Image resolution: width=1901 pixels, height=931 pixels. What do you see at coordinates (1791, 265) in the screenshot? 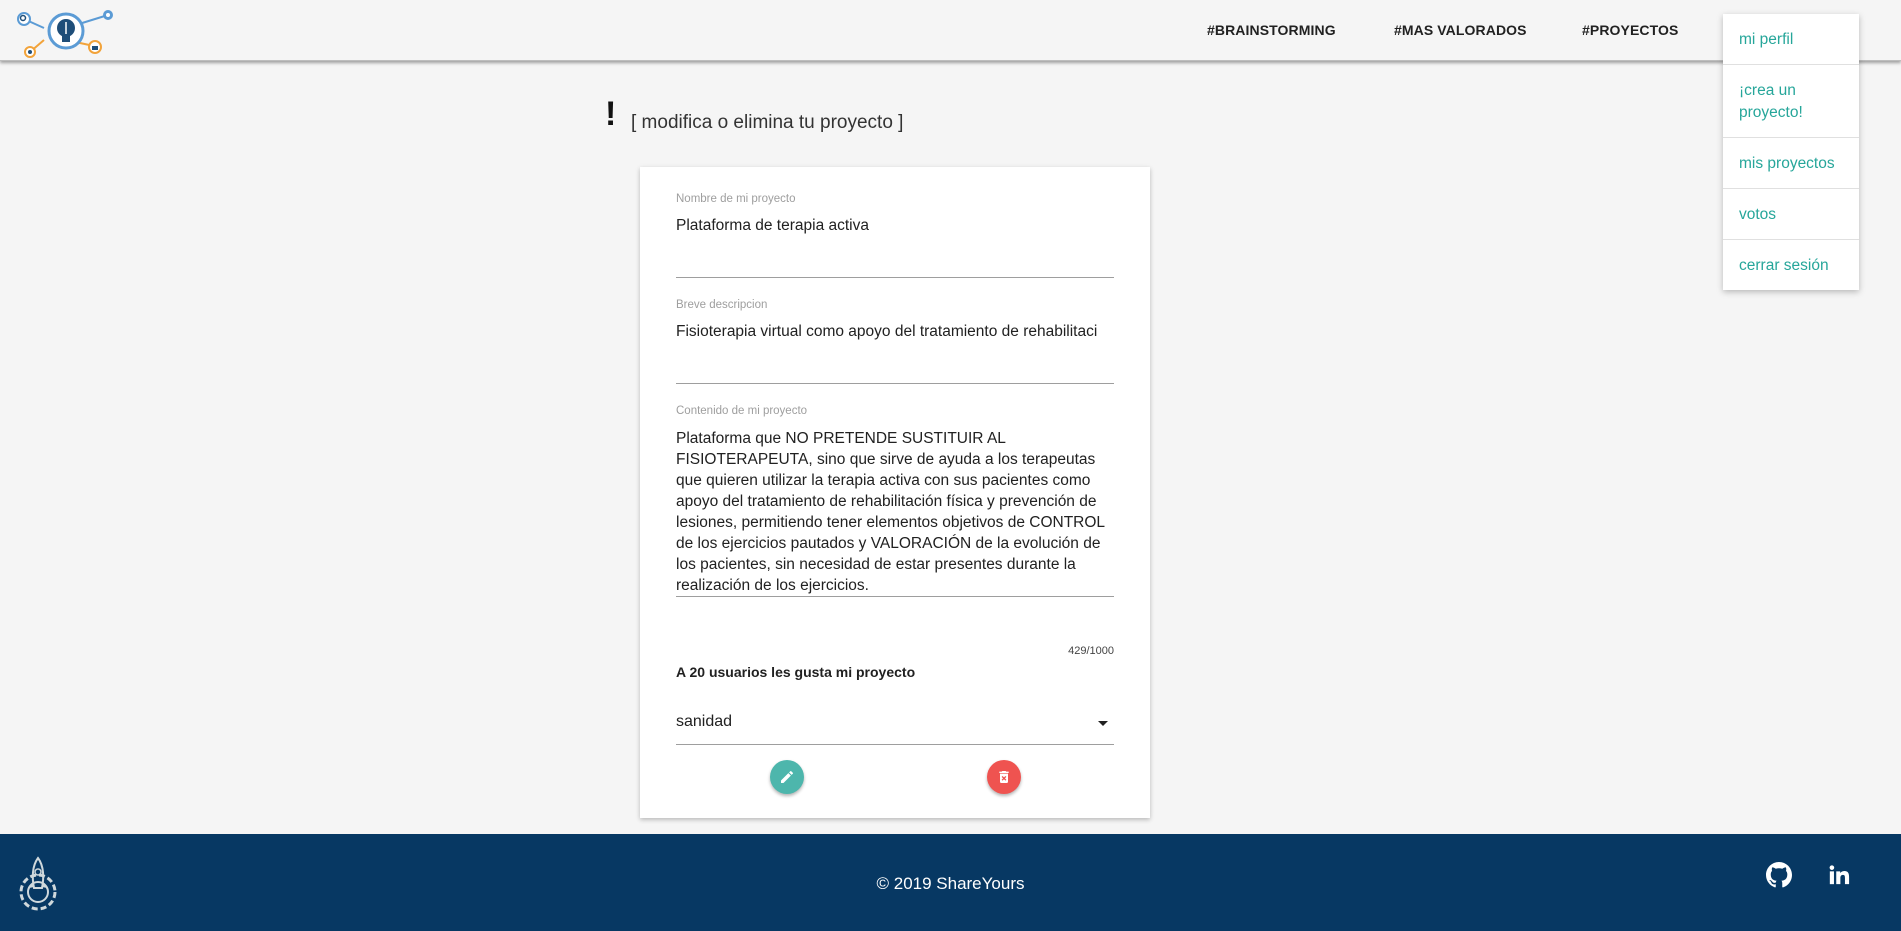
I see `menu-item-cerrar-sesion: cerrar sesión` at bounding box center [1791, 265].